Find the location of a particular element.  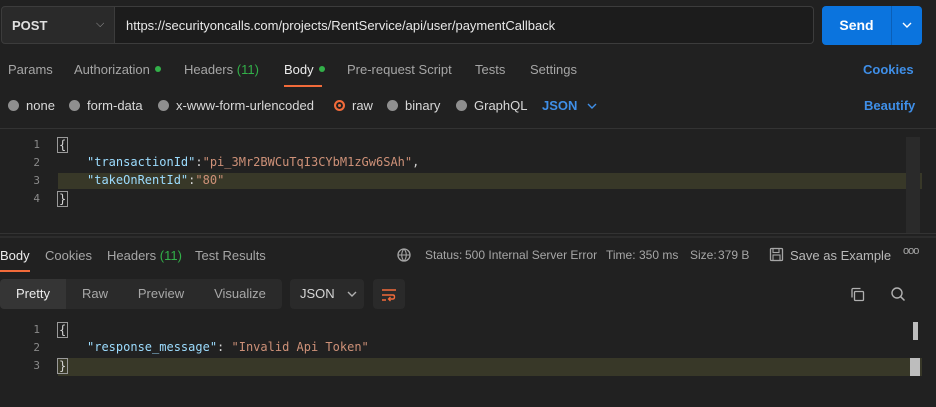

tab-params: Params is located at coordinates (30, 69).